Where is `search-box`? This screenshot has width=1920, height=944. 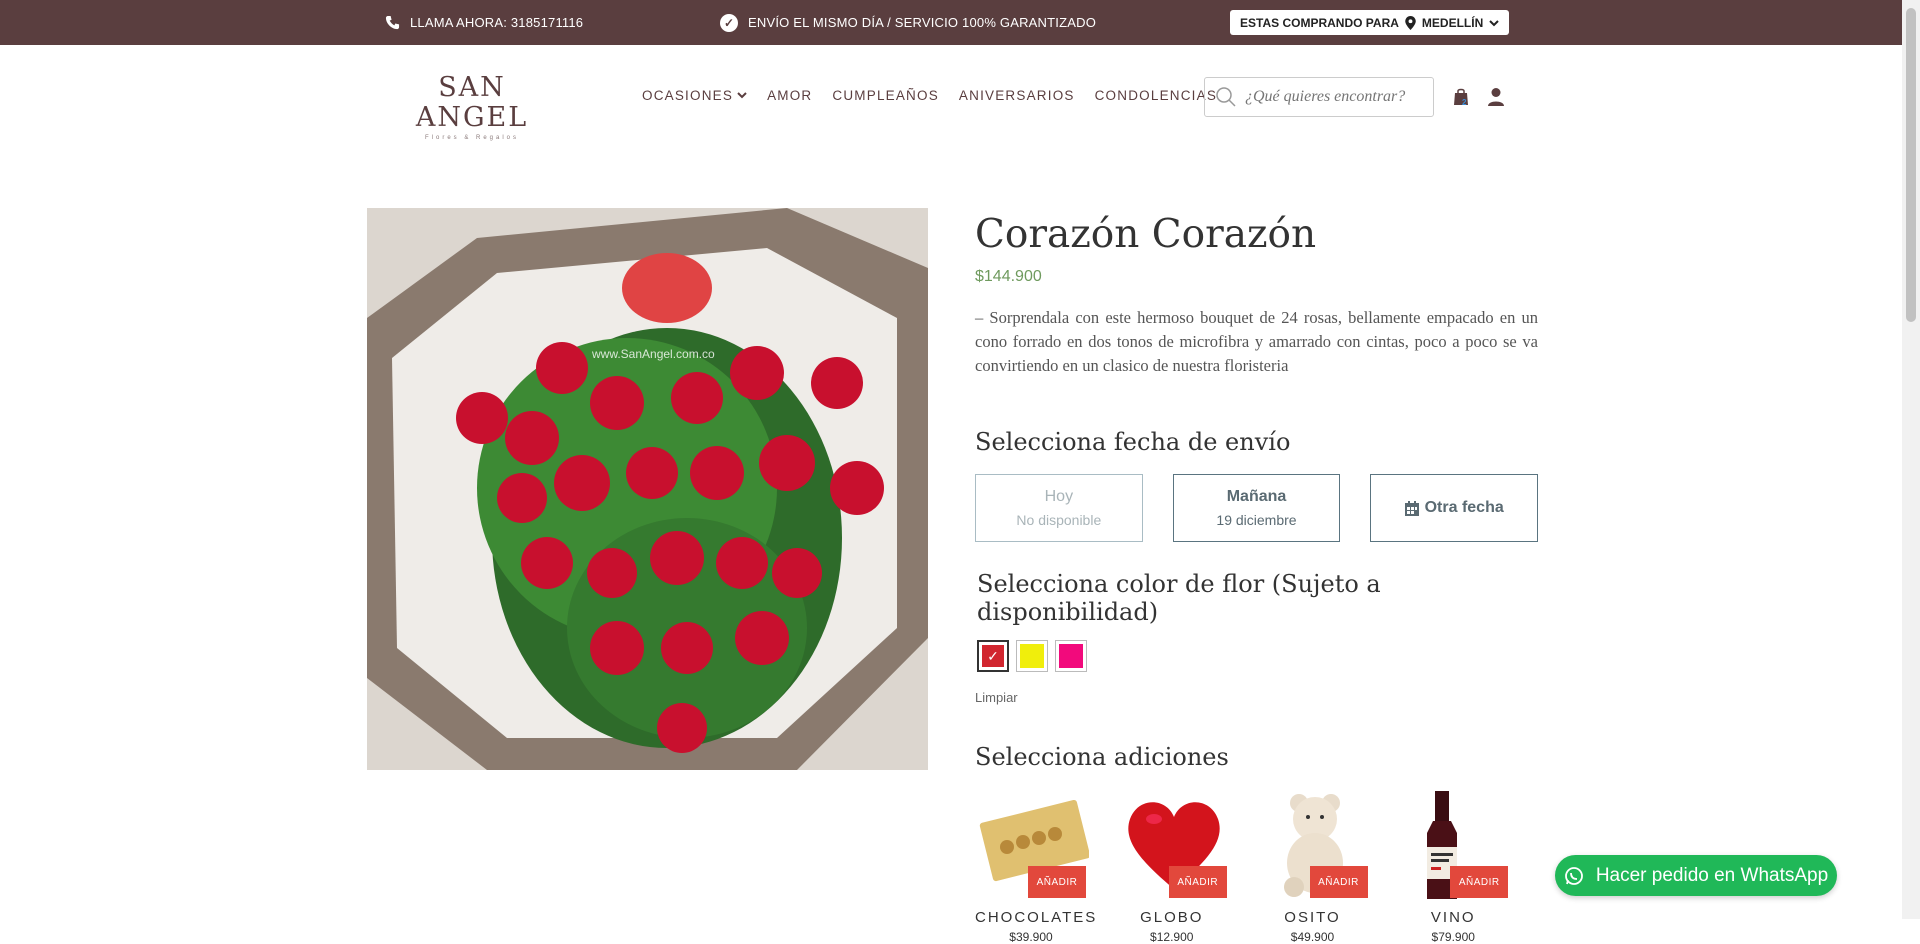
search-box is located at coordinates (1319, 97).